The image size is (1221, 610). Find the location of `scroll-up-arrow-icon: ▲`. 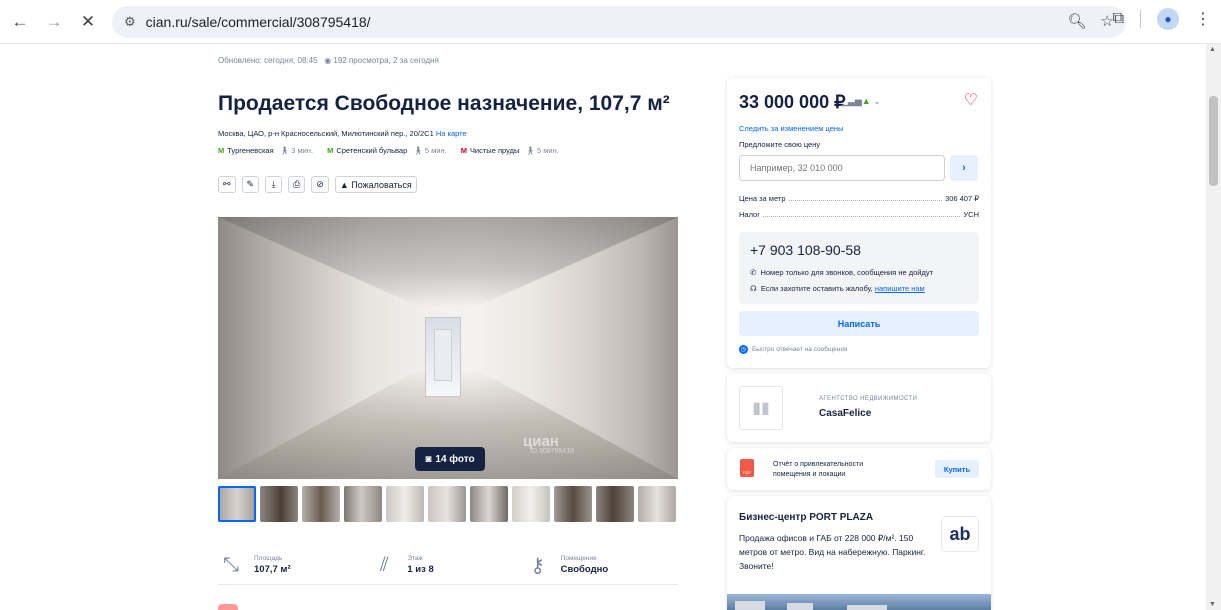

scroll-up-arrow-icon: ▲ is located at coordinates (1212, 49).